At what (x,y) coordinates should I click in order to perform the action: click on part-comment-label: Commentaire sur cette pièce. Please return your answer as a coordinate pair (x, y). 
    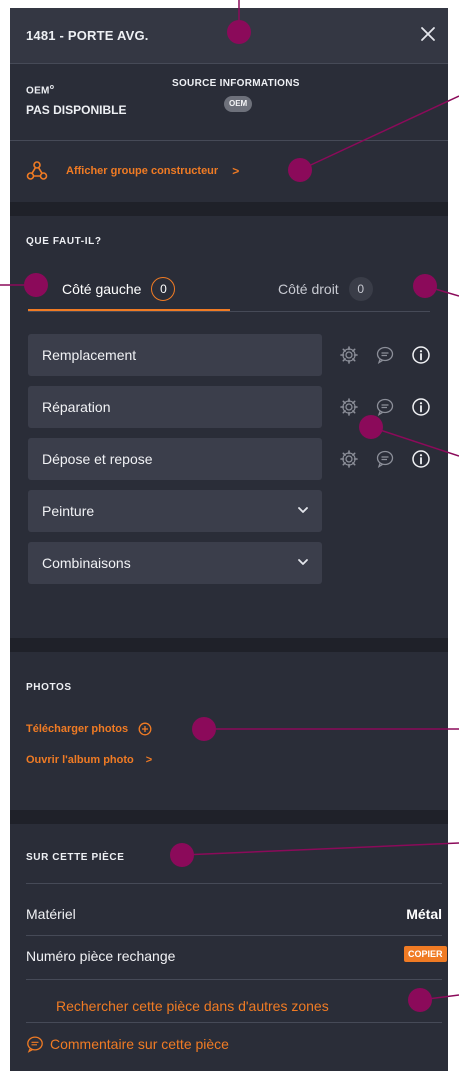
    Looking at the image, I should click on (139, 1044).